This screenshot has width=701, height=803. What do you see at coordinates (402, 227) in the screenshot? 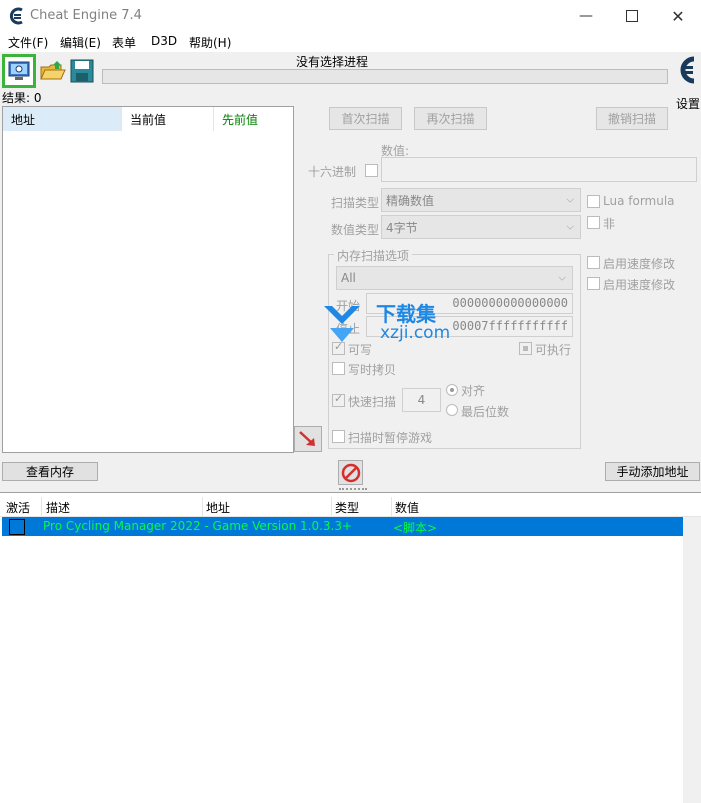
I see `value-type-value: 4字节` at bounding box center [402, 227].